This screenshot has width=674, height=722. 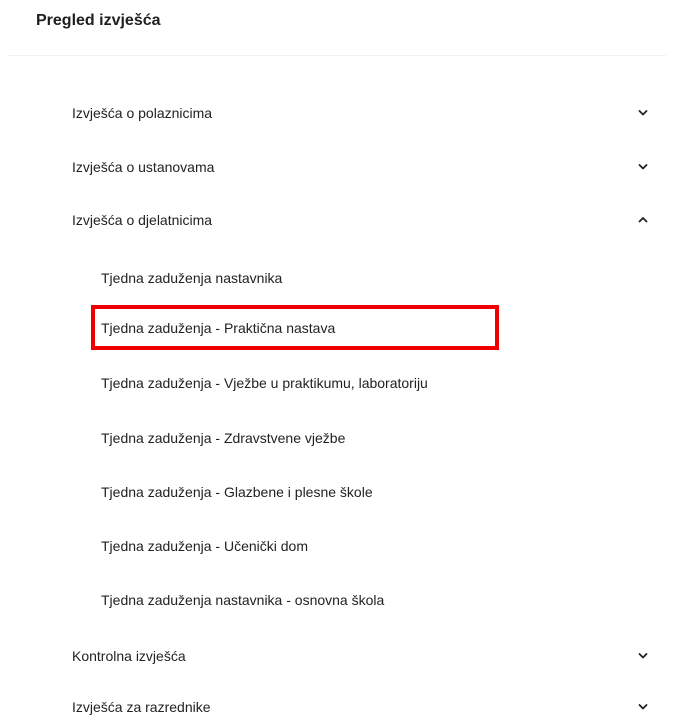 I want to click on page-title: Pregled izvješća, so click(x=98, y=20).